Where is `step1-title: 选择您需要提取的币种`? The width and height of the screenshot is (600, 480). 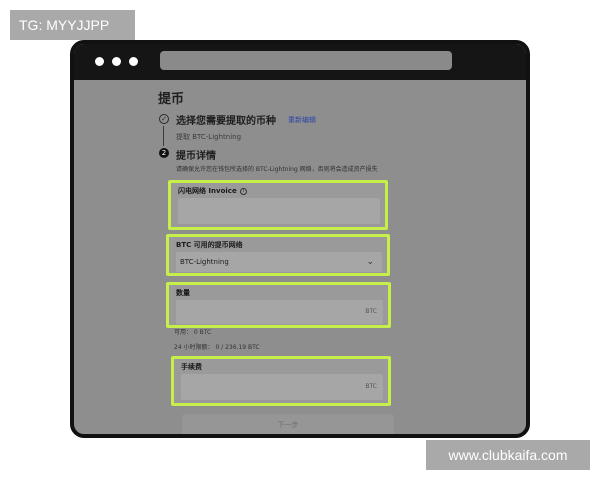
step1-title: 选择您需要提取的币种 is located at coordinates (226, 121).